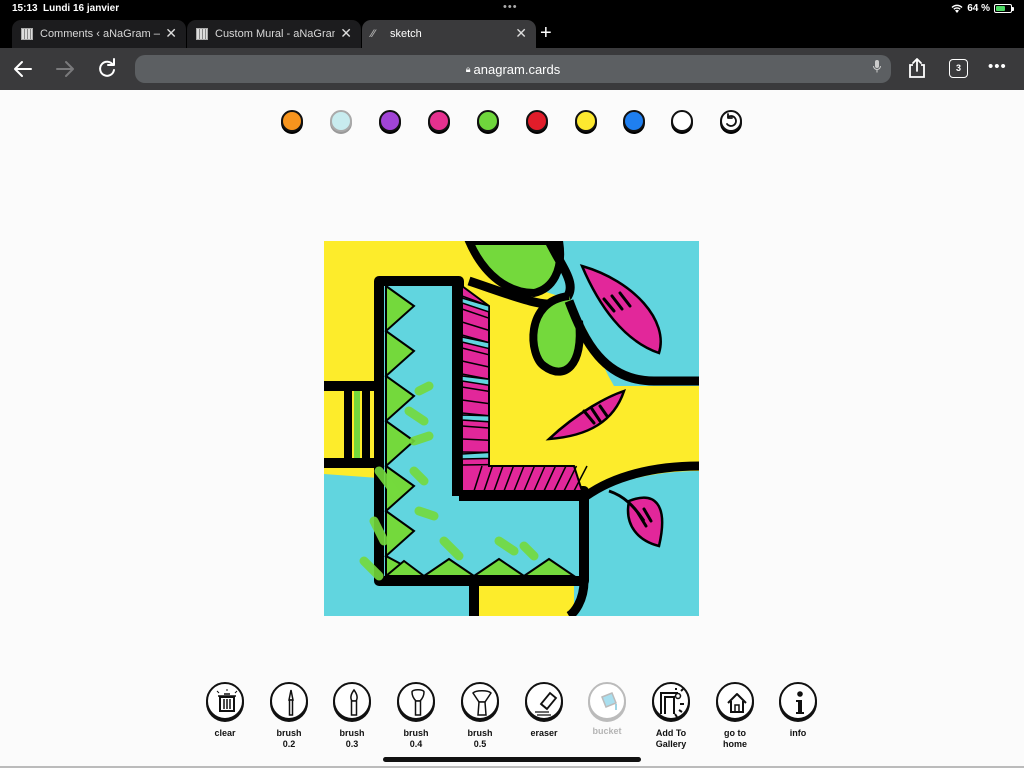 The image size is (1024, 768). I want to click on address-bar: 🔒︎ anagram.cards, so click(513, 69).